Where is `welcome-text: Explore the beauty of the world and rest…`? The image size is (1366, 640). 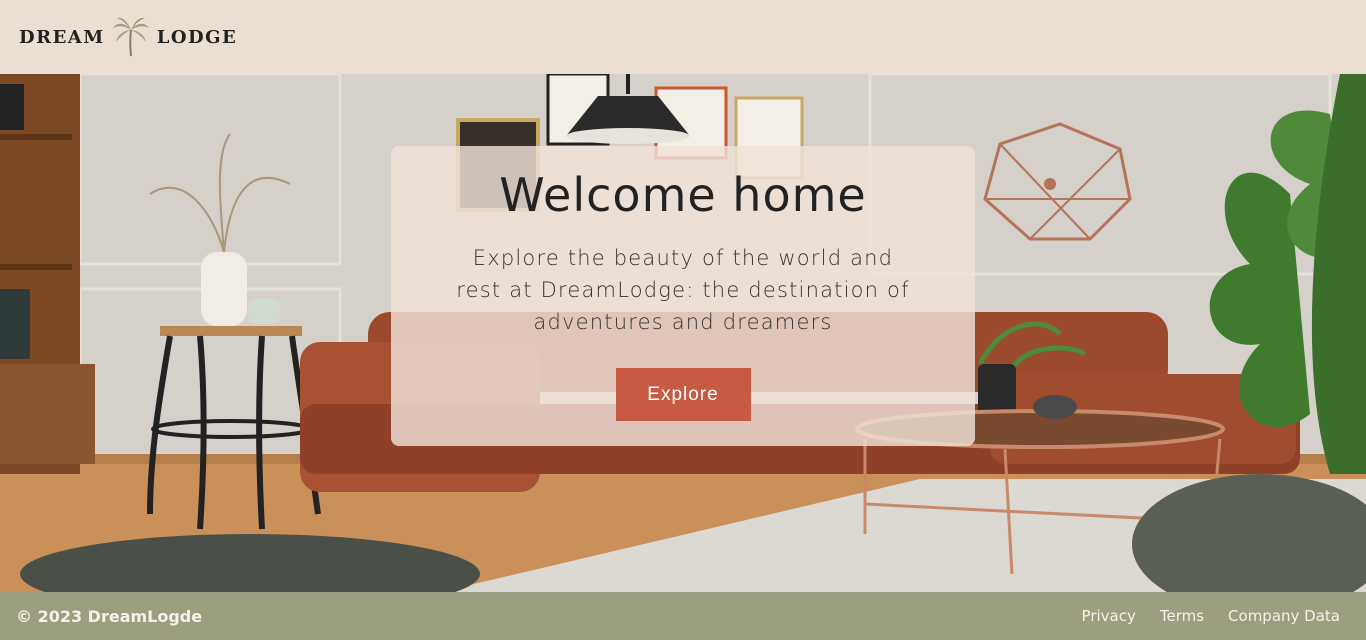 welcome-text: Explore the beauty of the world and rest… is located at coordinates (683, 290).